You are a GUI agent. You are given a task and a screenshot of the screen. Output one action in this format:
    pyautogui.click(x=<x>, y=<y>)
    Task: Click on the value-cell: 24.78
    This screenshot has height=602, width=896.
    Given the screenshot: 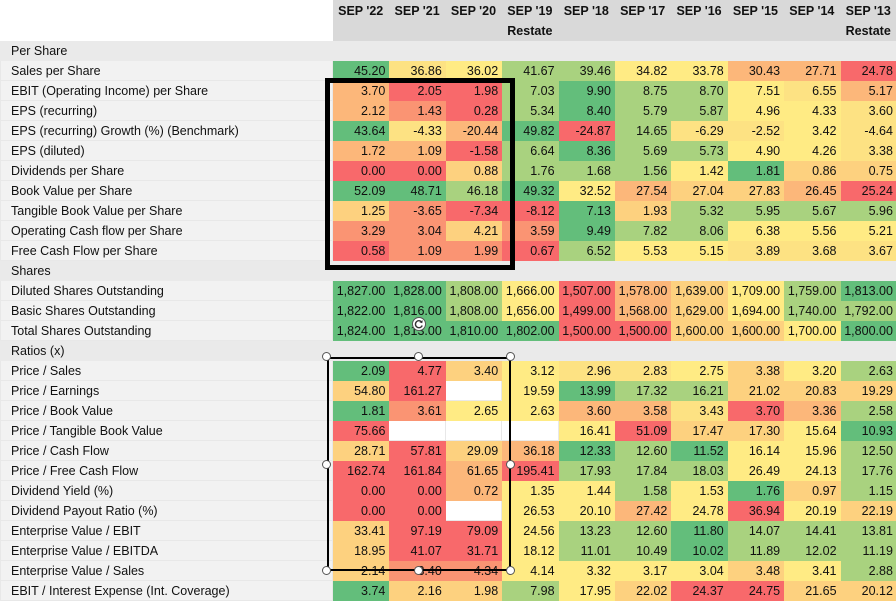 What is the action you would take?
    pyautogui.click(x=699, y=510)
    